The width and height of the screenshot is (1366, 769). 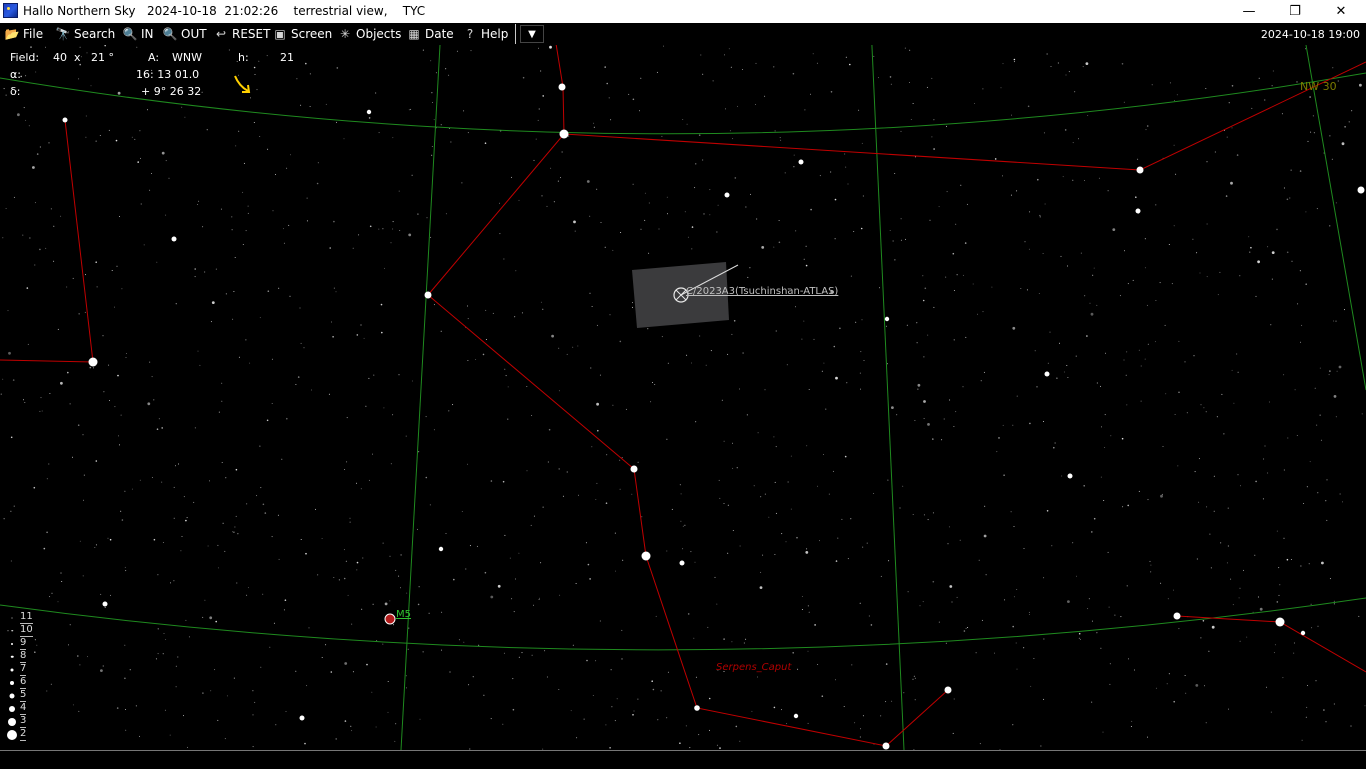 I want to click on m5-cluster-marker: M5, so click(x=397, y=617).